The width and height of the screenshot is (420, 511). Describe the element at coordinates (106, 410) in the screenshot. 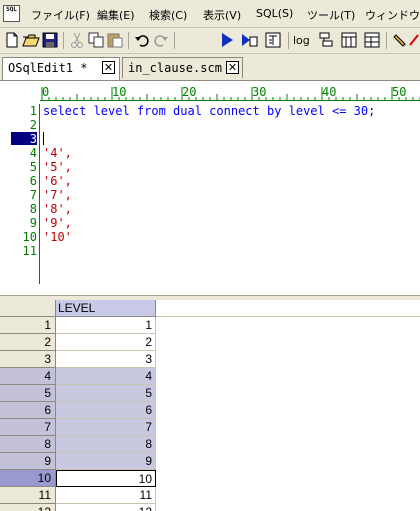

I see `grid-cell-level: 6` at that location.